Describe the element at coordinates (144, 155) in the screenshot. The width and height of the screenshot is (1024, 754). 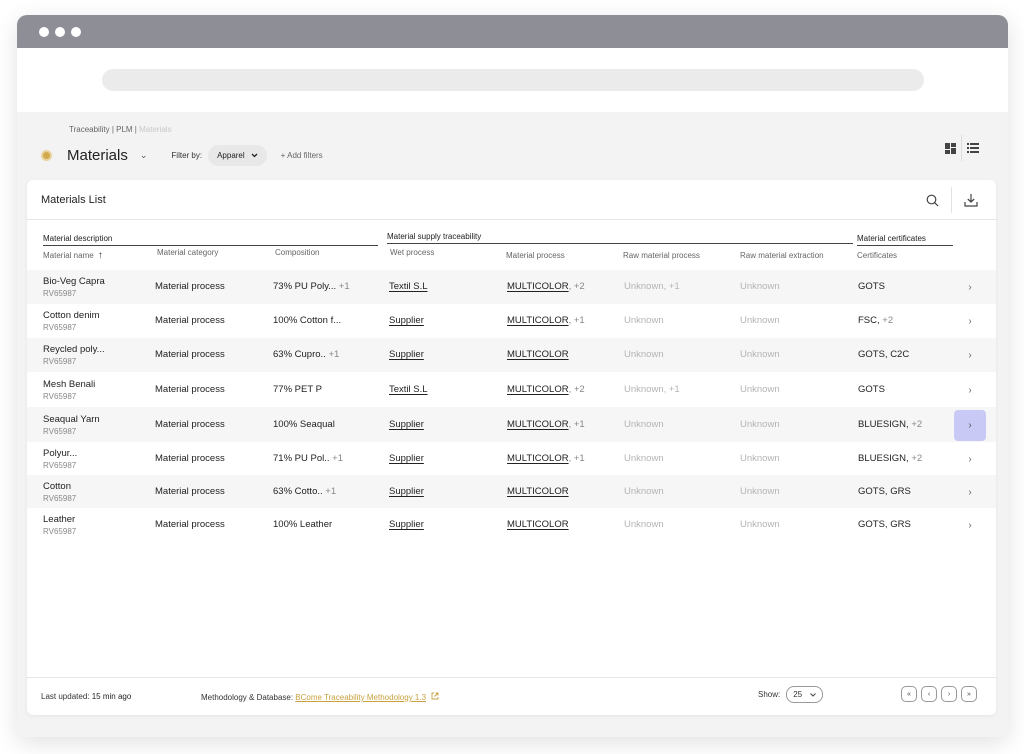
I see `chevron-down-icon: ⌄` at that location.